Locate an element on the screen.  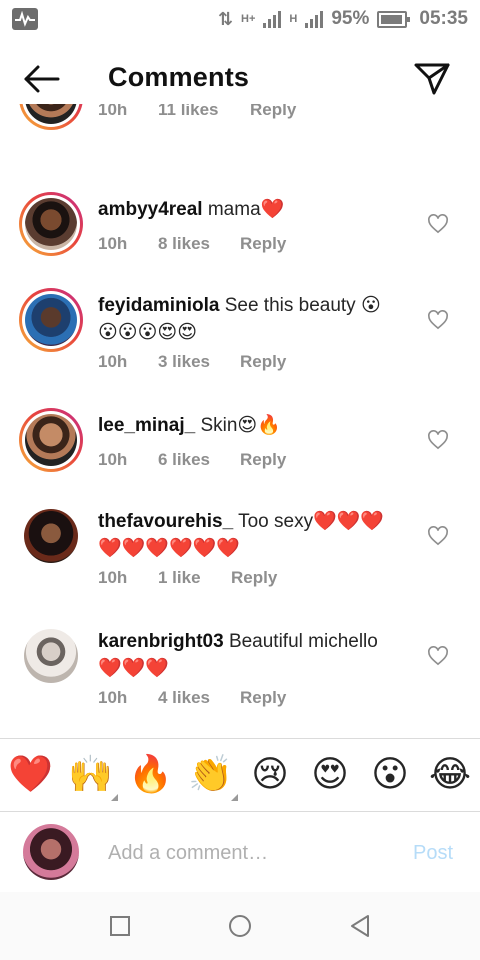
comment-meta: 10h 11 likes Reply is located at coordinates (197, 112).